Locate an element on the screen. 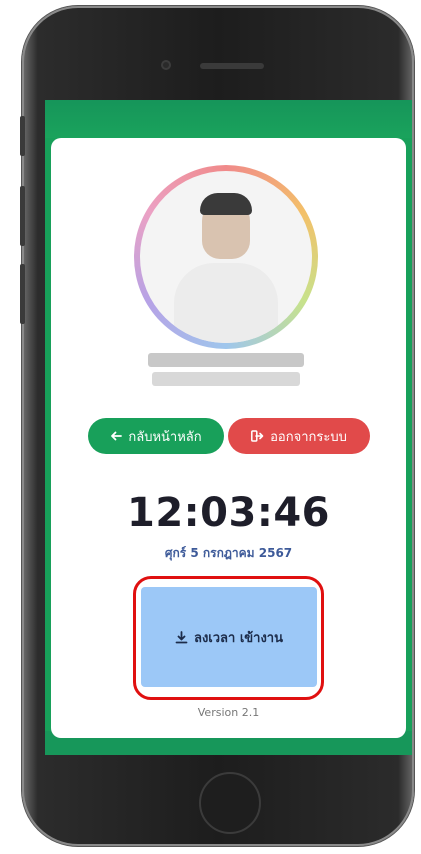  user-position-line is located at coordinates (226, 379).